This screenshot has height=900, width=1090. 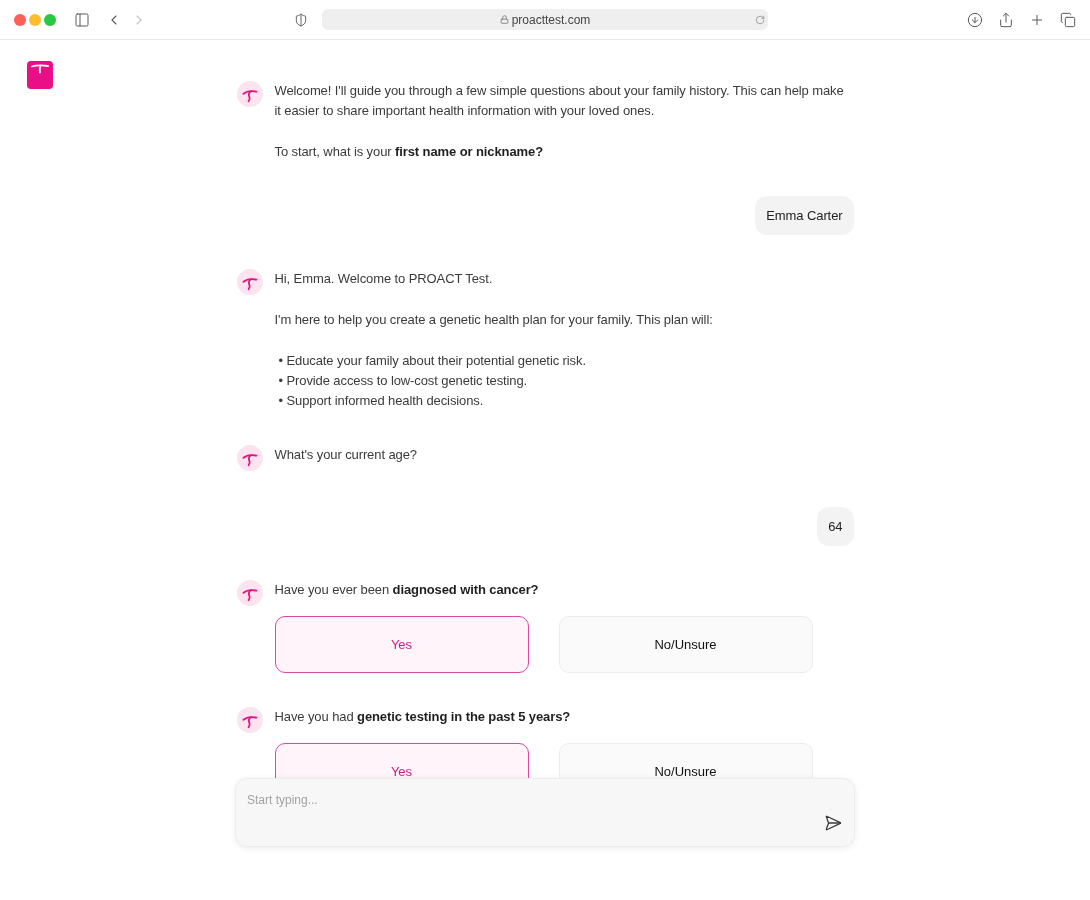 What do you see at coordinates (409, 152) in the screenshot?
I see `message-text: To start, what is your first name or nickname?` at bounding box center [409, 152].